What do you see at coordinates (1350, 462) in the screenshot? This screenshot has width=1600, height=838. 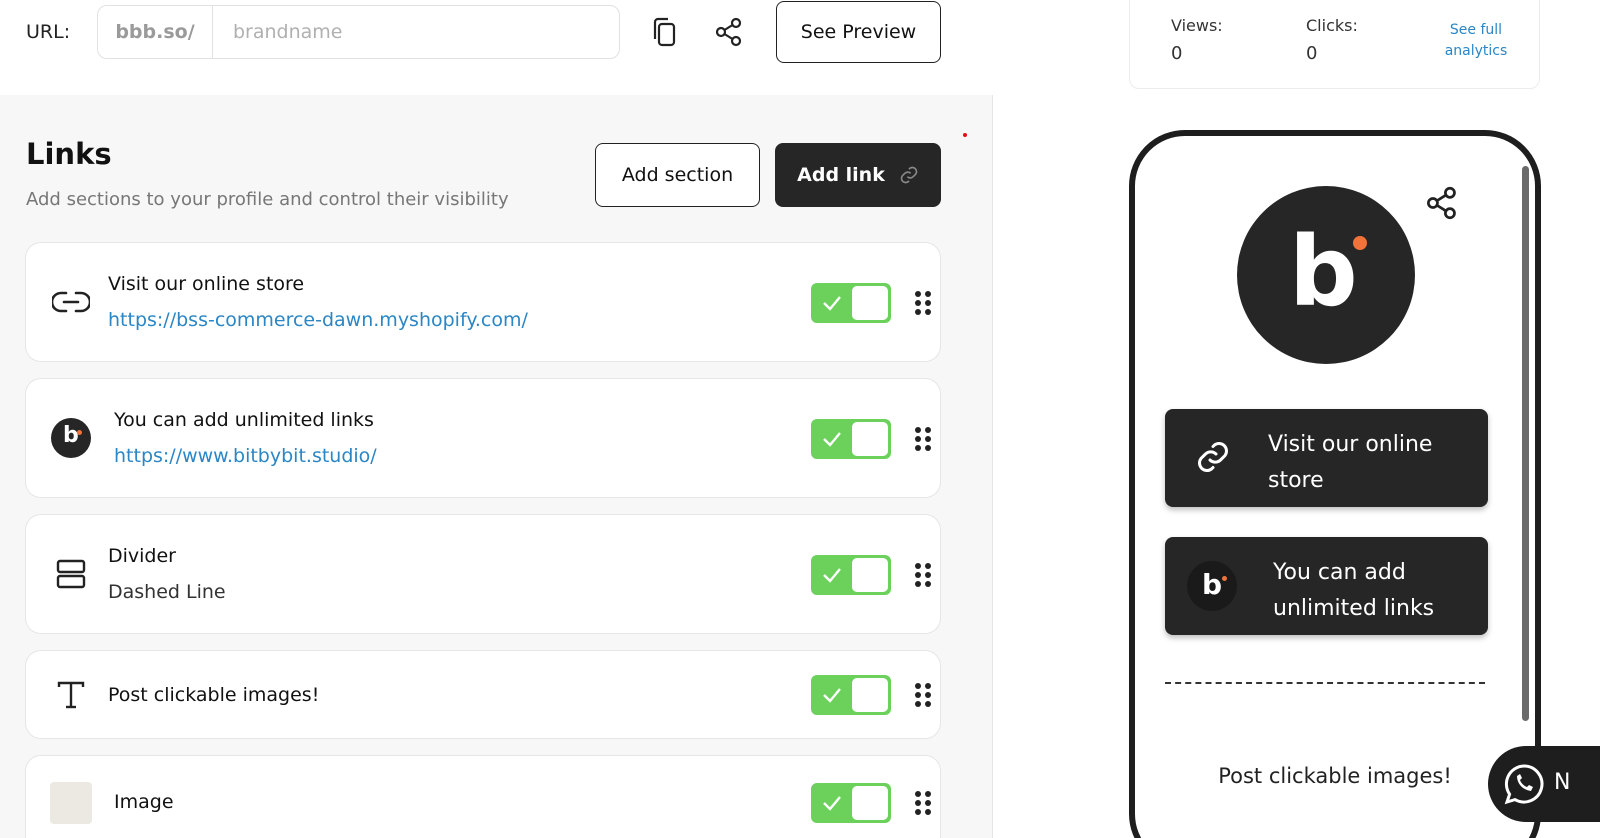 I see `preview-link-label: Visit our online store` at bounding box center [1350, 462].